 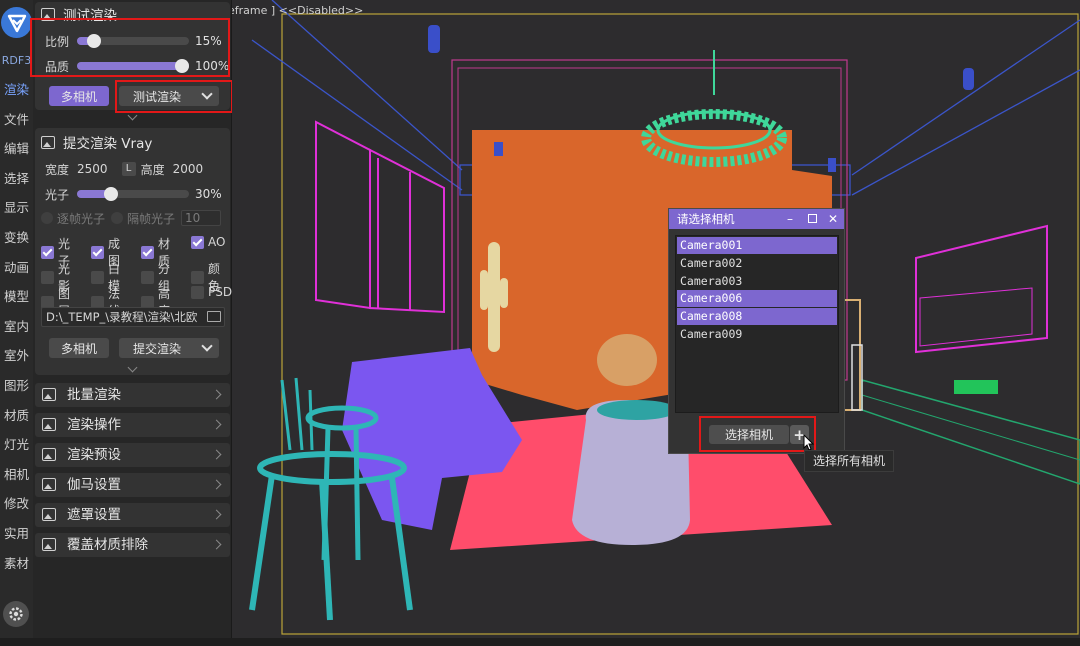 What do you see at coordinates (790, 219) in the screenshot?
I see `minimize-icon: –` at bounding box center [790, 219].